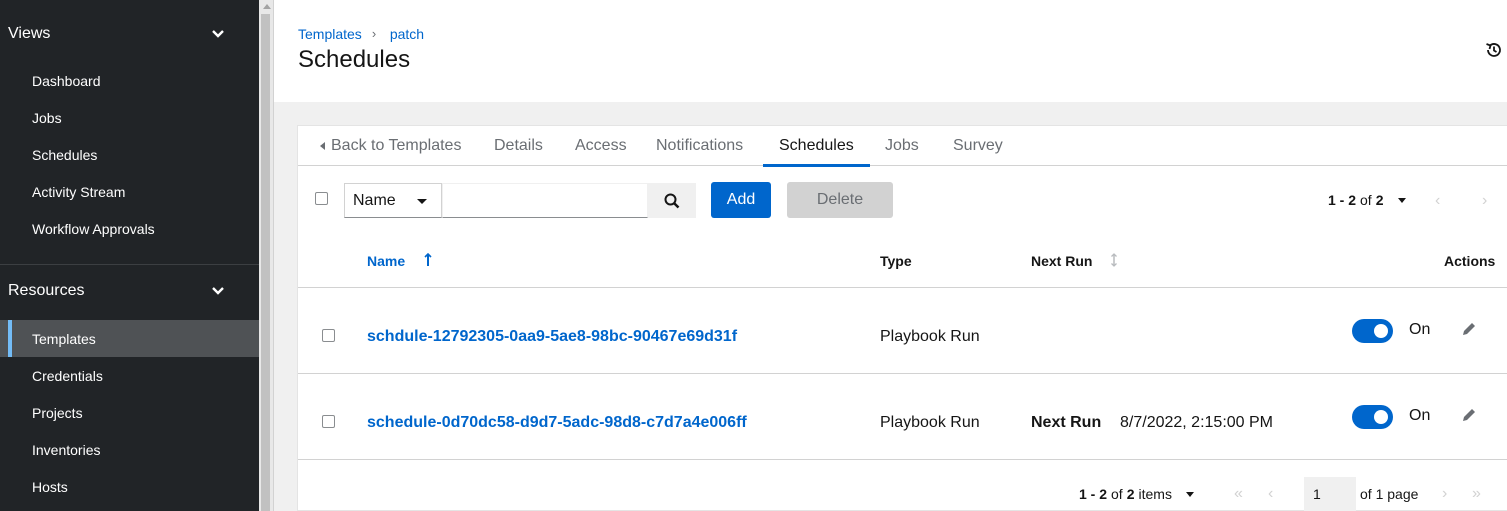  What do you see at coordinates (545, 200) in the screenshot?
I see `search-input` at bounding box center [545, 200].